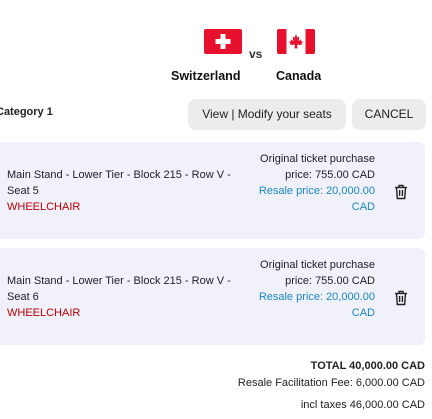  I want to click on cancel-button: CANCEL, so click(389, 114).